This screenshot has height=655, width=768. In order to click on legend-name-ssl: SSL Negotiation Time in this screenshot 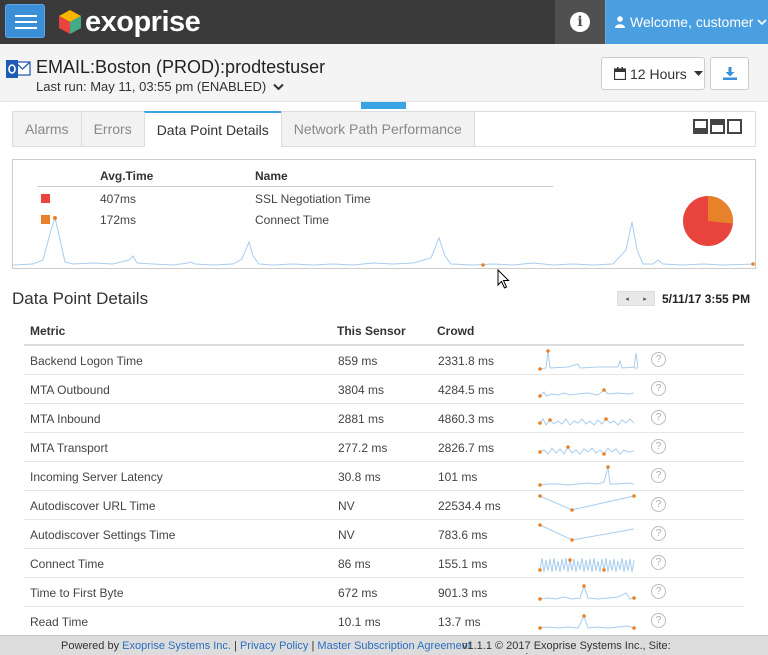, I will do `click(313, 199)`.